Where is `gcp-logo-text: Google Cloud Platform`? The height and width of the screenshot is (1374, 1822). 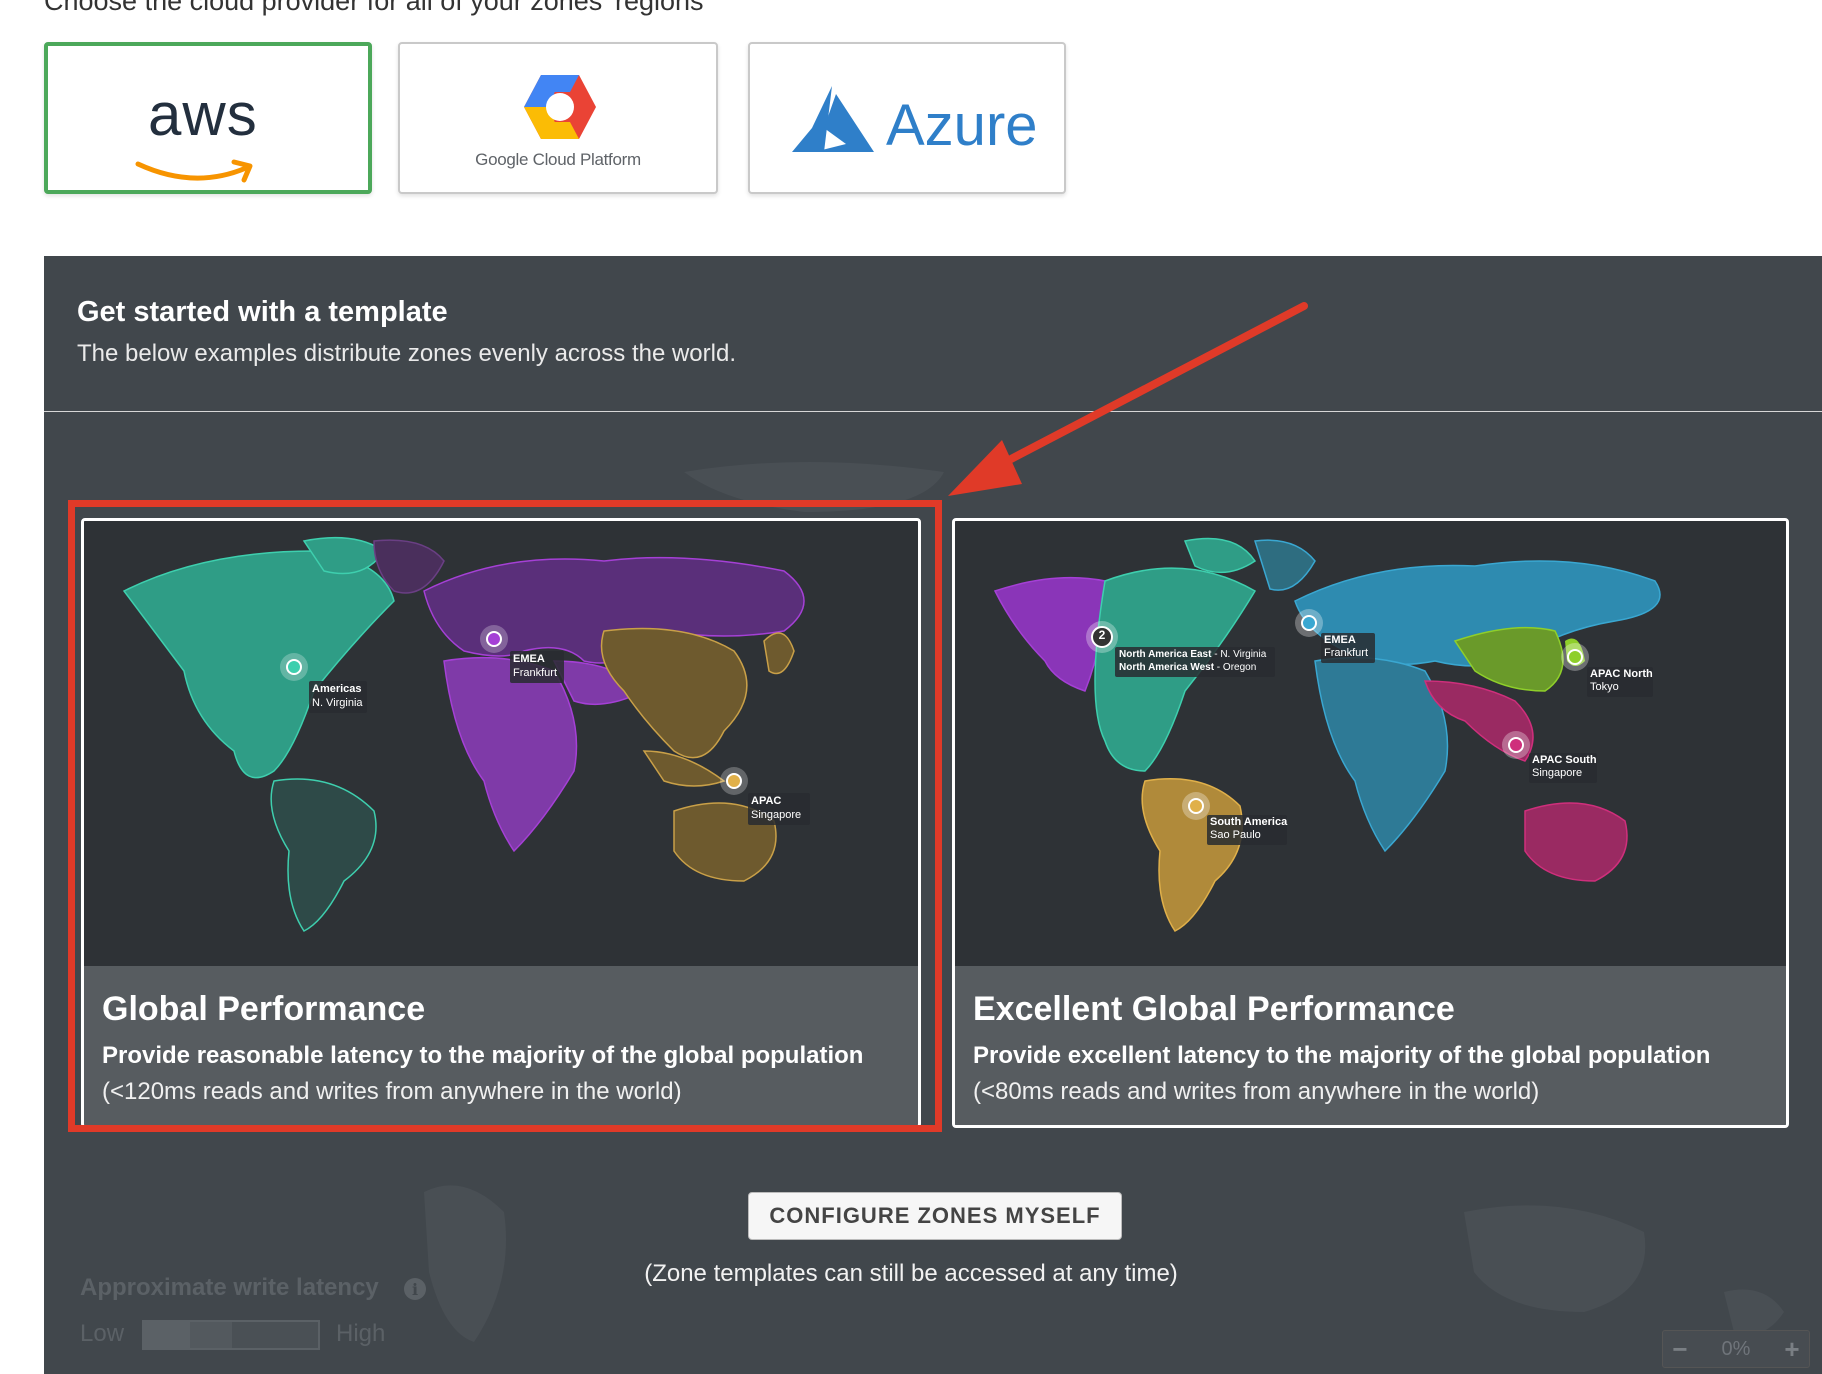
gcp-logo-text: Google Cloud Platform is located at coordinates (558, 159).